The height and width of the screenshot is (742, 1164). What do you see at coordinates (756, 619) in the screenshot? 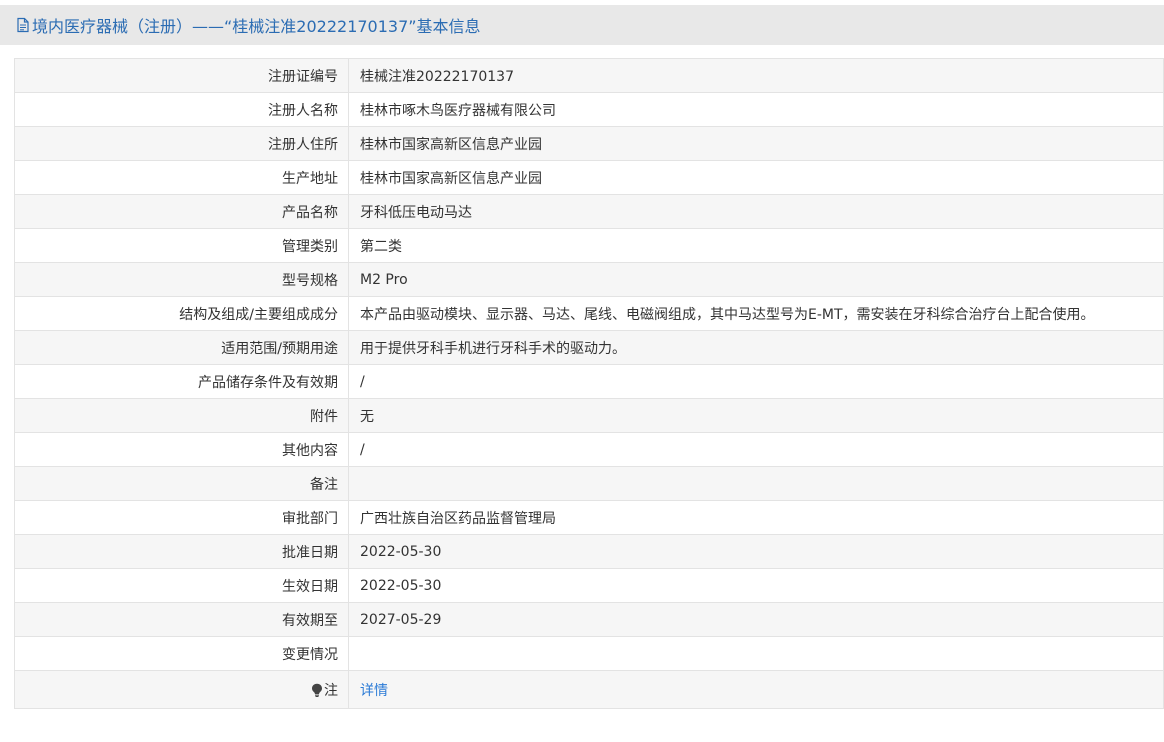
I see `field-value: 2027-05-29` at bounding box center [756, 619].